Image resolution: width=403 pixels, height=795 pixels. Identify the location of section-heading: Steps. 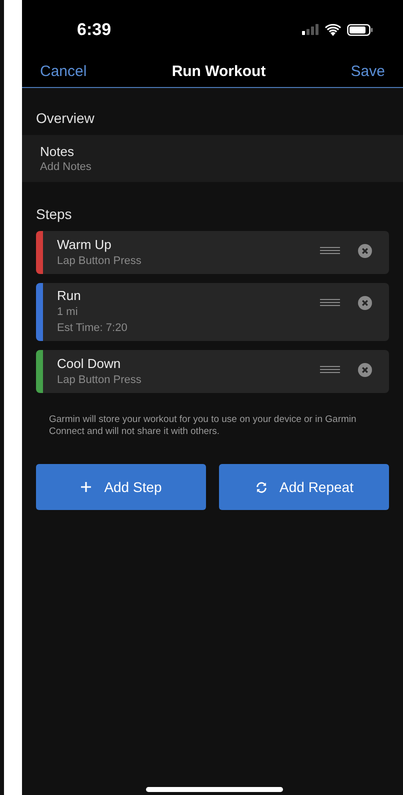
(54, 214).